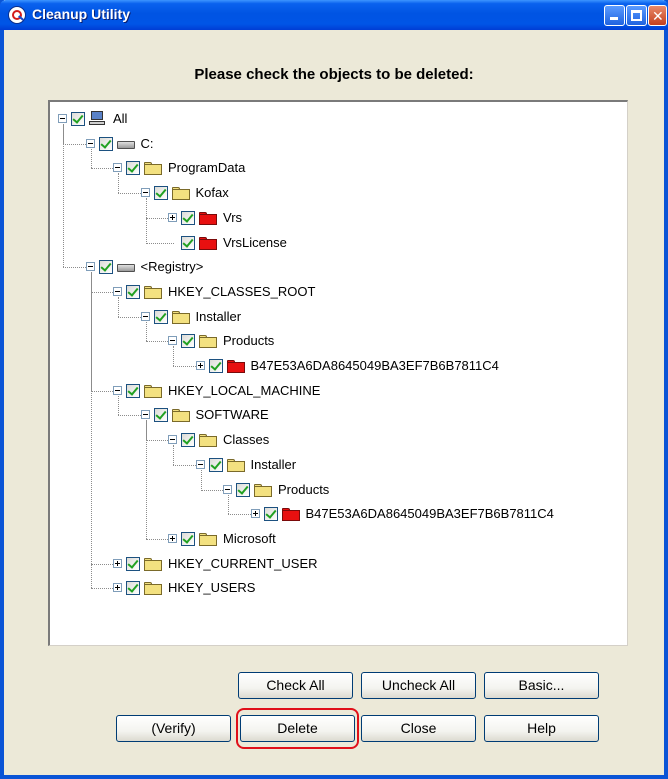 This screenshot has height=779, width=668. I want to click on tree-node-label: All, so click(120, 118).